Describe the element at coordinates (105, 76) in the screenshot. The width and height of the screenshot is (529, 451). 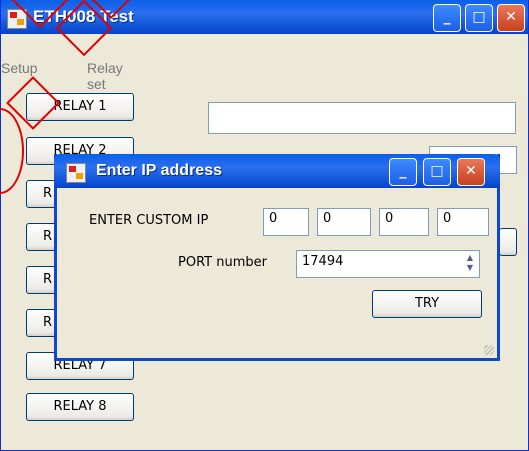
I see `menu-relay-set: Relay set` at that location.